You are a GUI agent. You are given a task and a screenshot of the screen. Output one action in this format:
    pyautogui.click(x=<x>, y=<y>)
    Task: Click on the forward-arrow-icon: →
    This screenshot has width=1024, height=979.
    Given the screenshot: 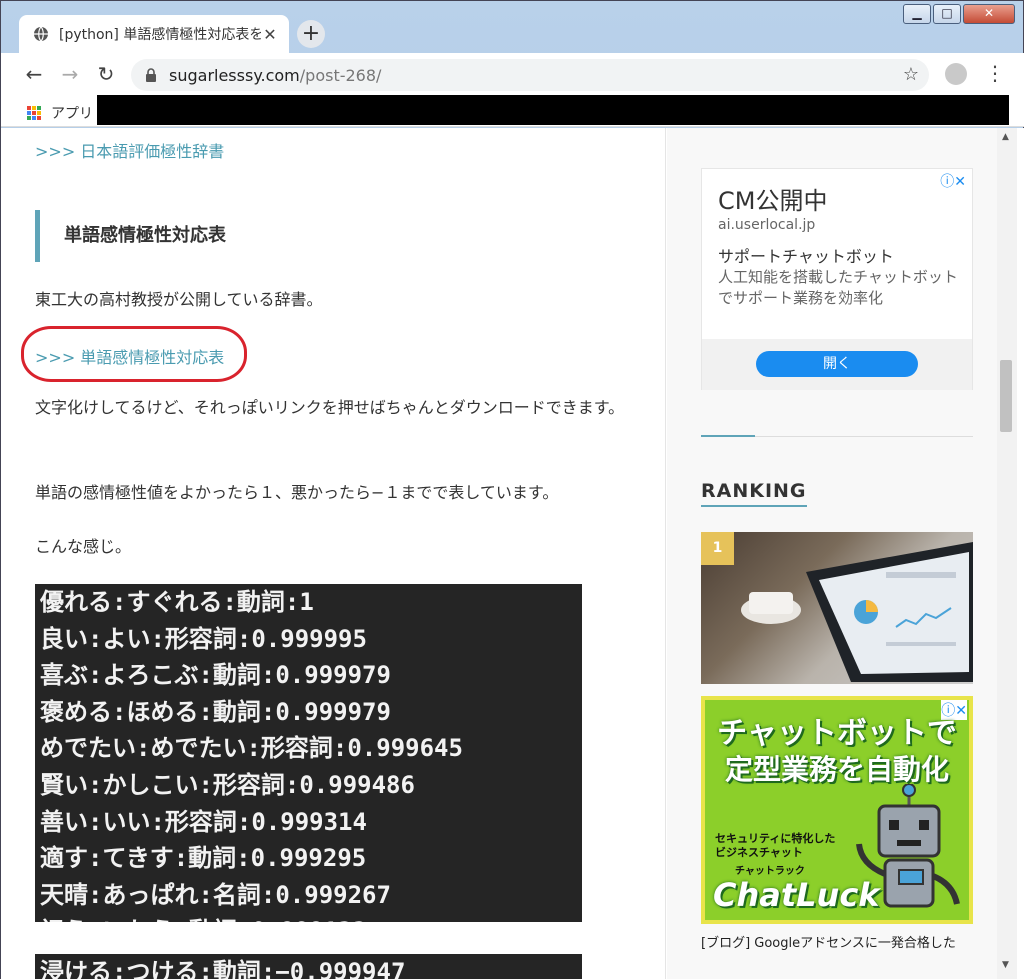 What is the action you would take?
    pyautogui.click(x=70, y=74)
    